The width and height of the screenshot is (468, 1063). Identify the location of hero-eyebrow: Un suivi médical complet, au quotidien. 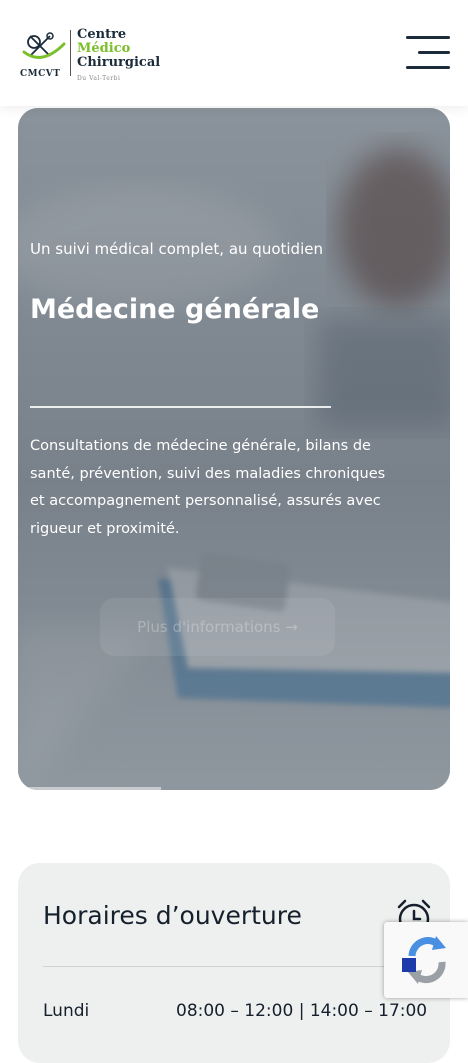
(176, 249).